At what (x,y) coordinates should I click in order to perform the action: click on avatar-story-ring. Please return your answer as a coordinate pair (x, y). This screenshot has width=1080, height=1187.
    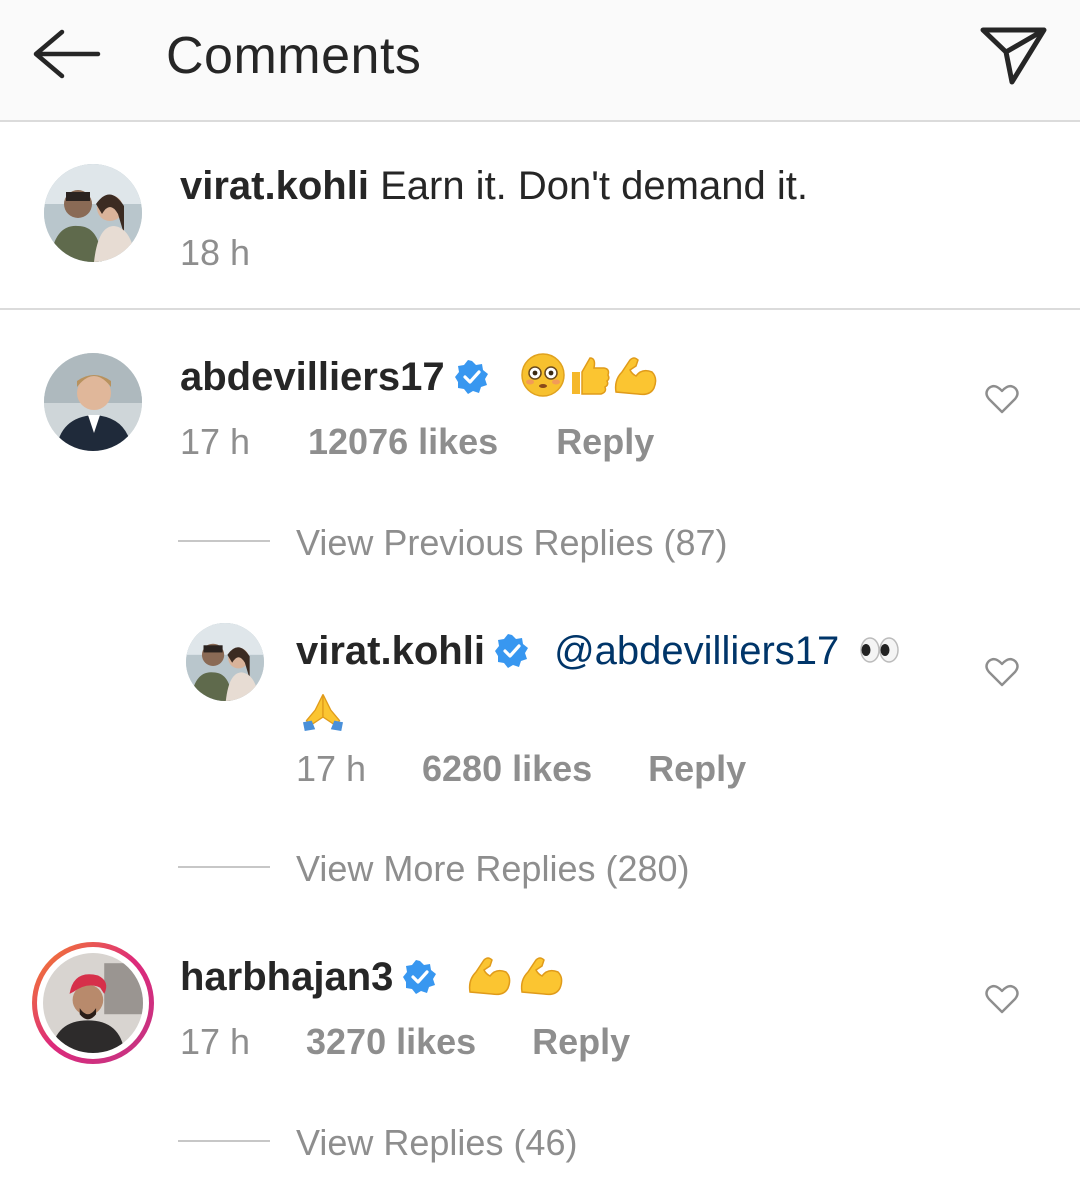
    Looking at the image, I should click on (93, 1003).